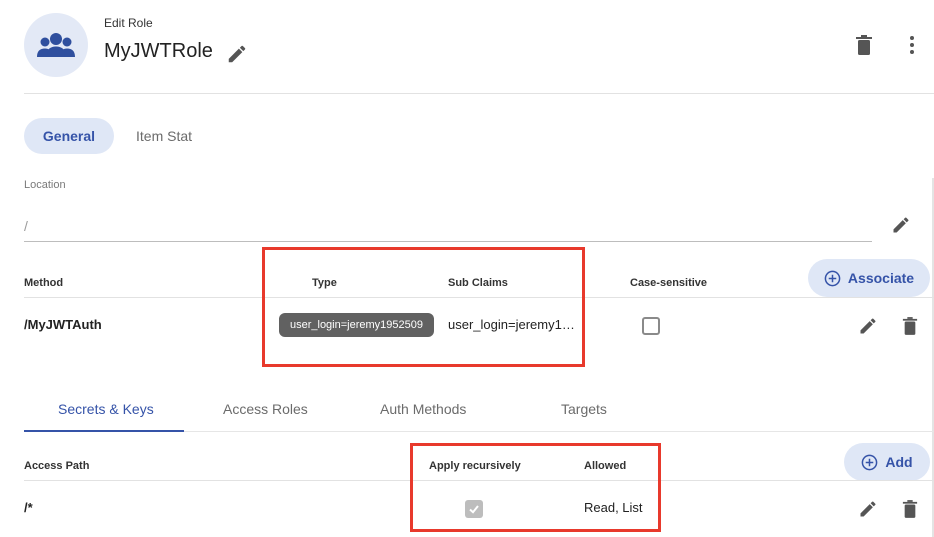  What do you see at coordinates (265, 409) in the screenshot?
I see `tab-access-roles: Access Roles` at bounding box center [265, 409].